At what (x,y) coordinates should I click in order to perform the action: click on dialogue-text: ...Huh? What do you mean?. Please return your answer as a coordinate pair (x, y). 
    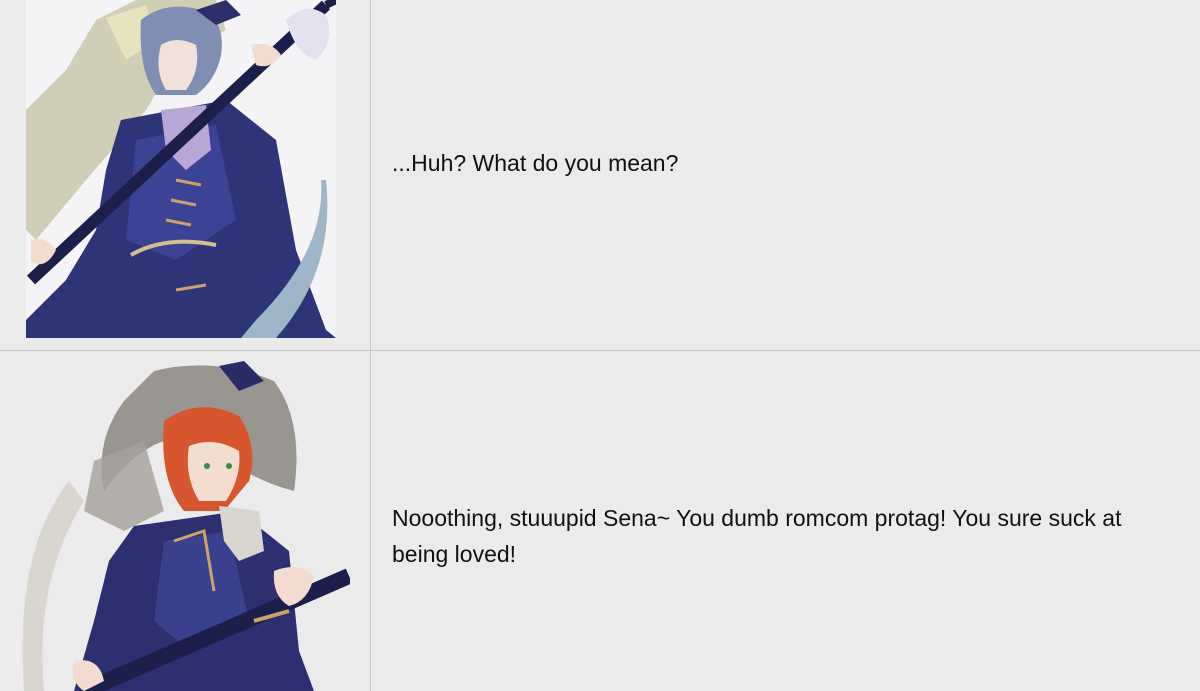
    Looking at the image, I should click on (535, 163).